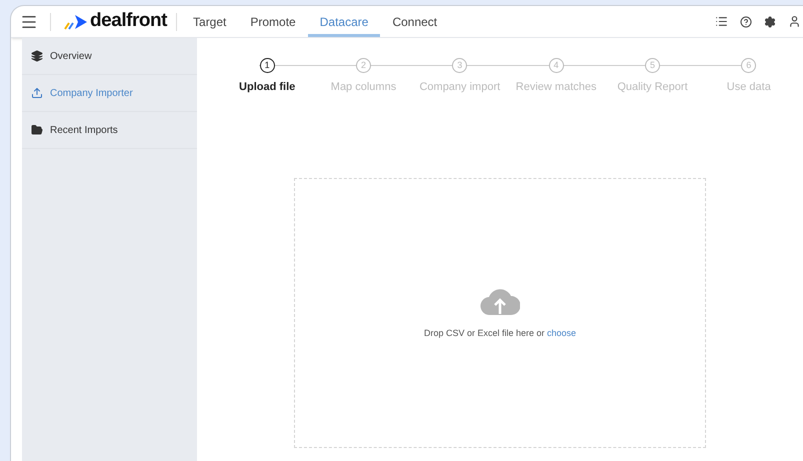 The image size is (803, 461). What do you see at coordinates (76, 21) in the screenshot?
I see `logo-icon` at bounding box center [76, 21].